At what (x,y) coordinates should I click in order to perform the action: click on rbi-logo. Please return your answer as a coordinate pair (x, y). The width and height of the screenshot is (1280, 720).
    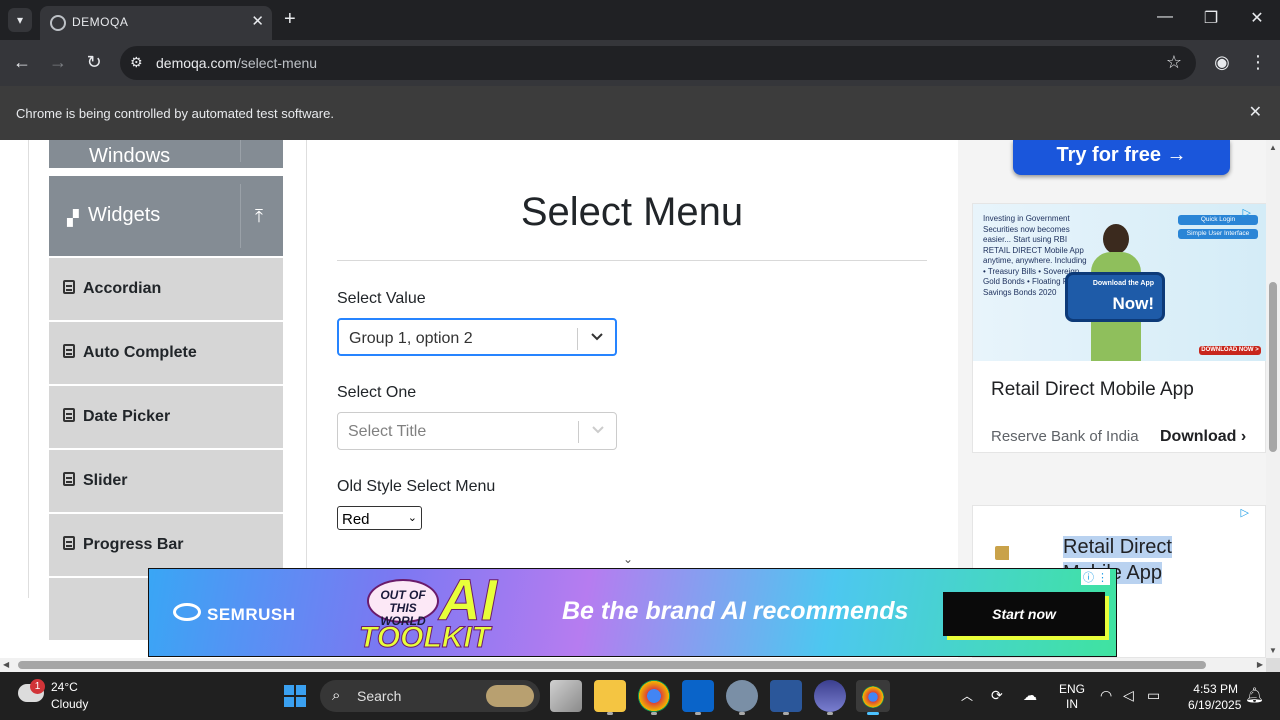
    Looking at the image, I should click on (1021, 553).